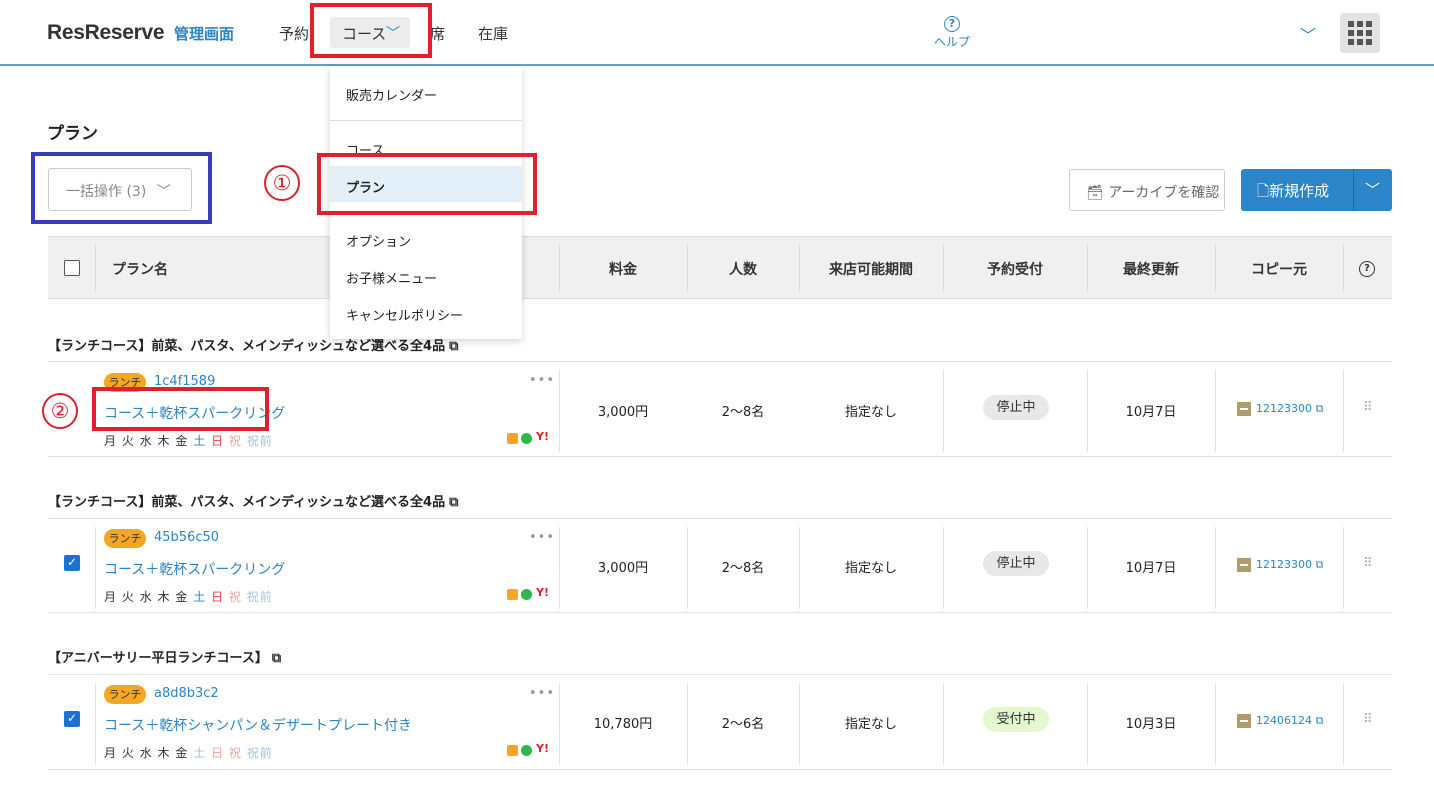  I want to click on new-plan-options-chevron-icon: ﹀, so click(1372, 189).